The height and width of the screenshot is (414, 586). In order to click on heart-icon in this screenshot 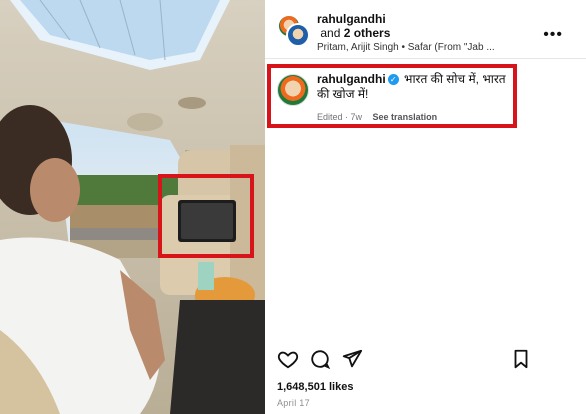, I will do `click(288, 359)`.